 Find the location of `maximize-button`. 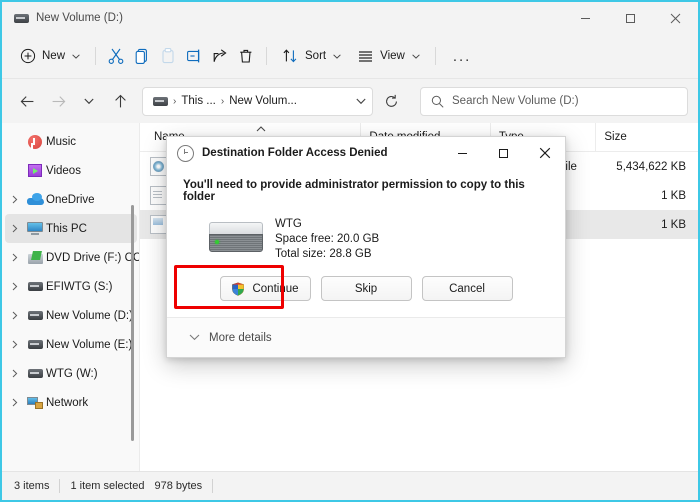

maximize-button is located at coordinates (630, 18).